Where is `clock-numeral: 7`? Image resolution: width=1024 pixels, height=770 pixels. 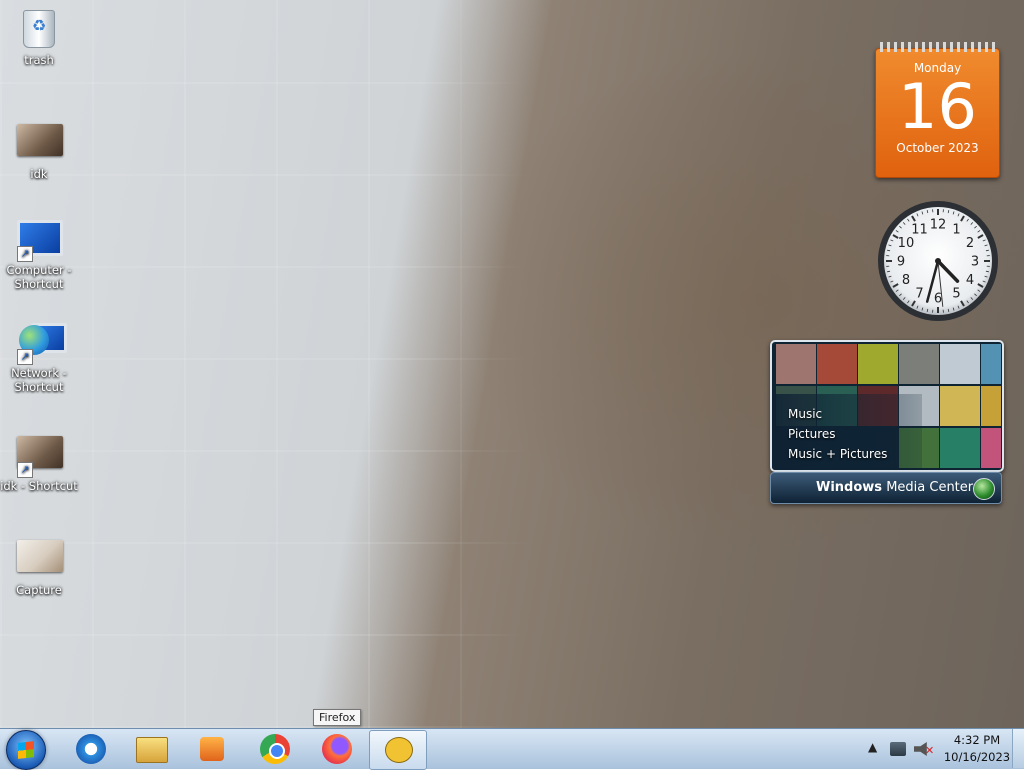 clock-numeral: 7 is located at coordinates (919, 294).